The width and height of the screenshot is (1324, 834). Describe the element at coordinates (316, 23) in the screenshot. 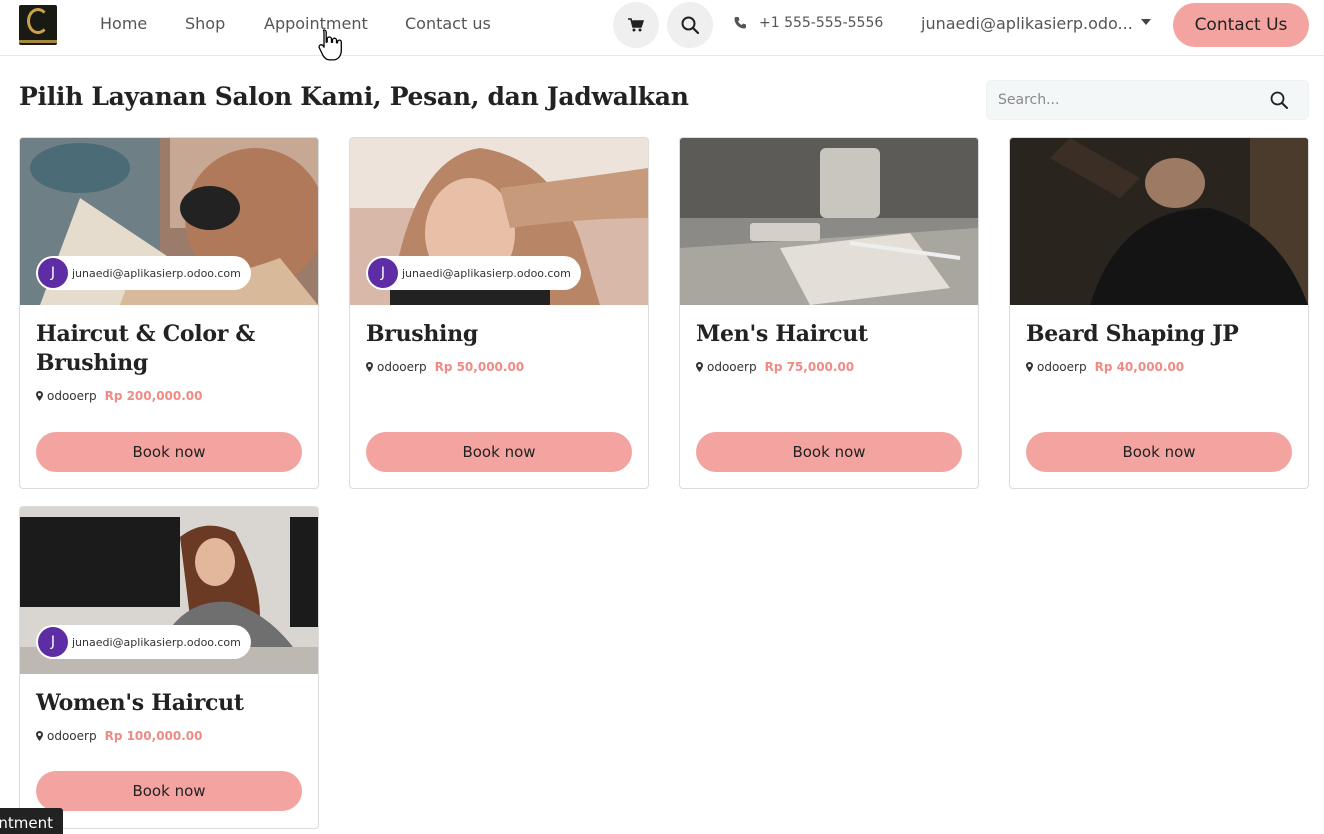

I see `nav-appointment: Appointment` at that location.